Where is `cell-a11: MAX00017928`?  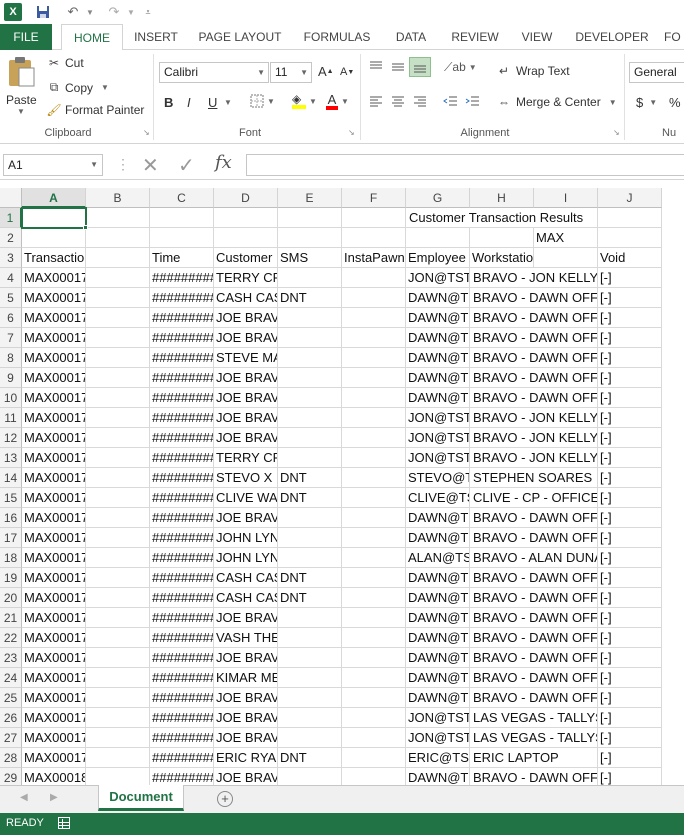
cell-a11: MAX00017928 is located at coordinates (54, 418).